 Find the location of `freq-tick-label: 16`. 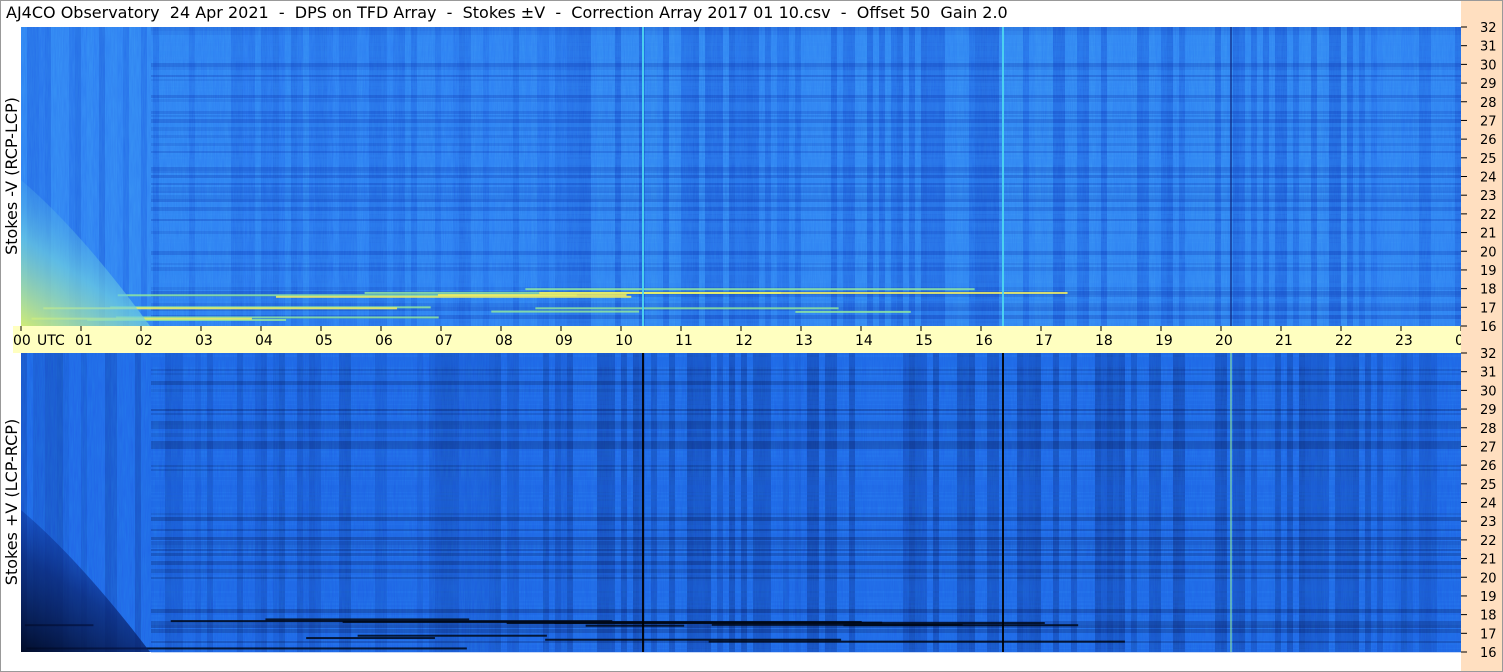

freq-tick-label: 16 is located at coordinates (1488, 653).